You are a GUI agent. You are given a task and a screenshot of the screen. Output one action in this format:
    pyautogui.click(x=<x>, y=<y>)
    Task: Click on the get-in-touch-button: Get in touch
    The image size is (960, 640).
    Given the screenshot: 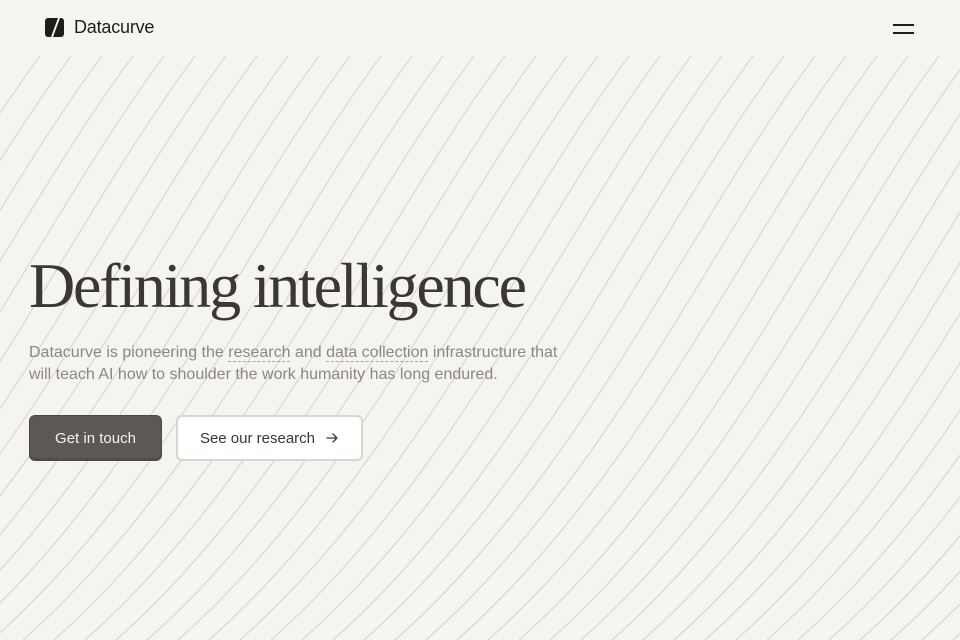 What is the action you would take?
    pyautogui.click(x=95, y=438)
    